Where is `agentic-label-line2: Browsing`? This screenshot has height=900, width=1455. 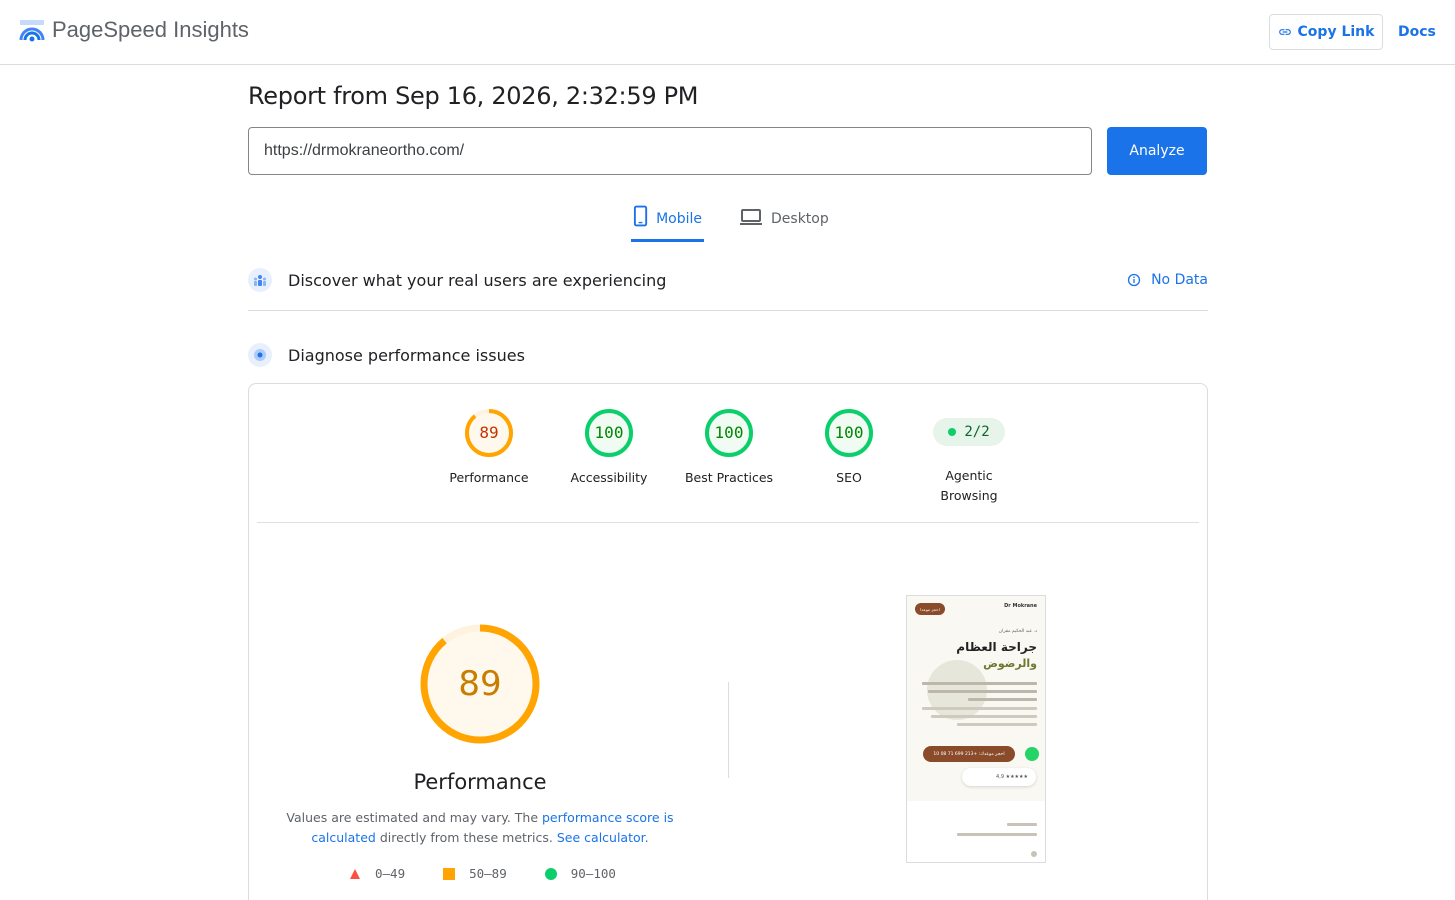 agentic-label-line2: Browsing is located at coordinates (969, 495).